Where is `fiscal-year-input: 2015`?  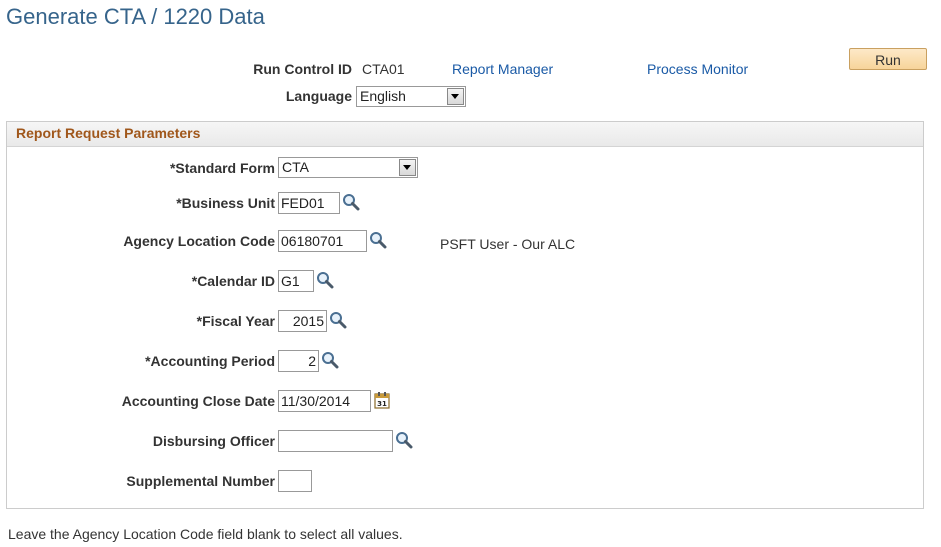 fiscal-year-input: 2015 is located at coordinates (302, 321).